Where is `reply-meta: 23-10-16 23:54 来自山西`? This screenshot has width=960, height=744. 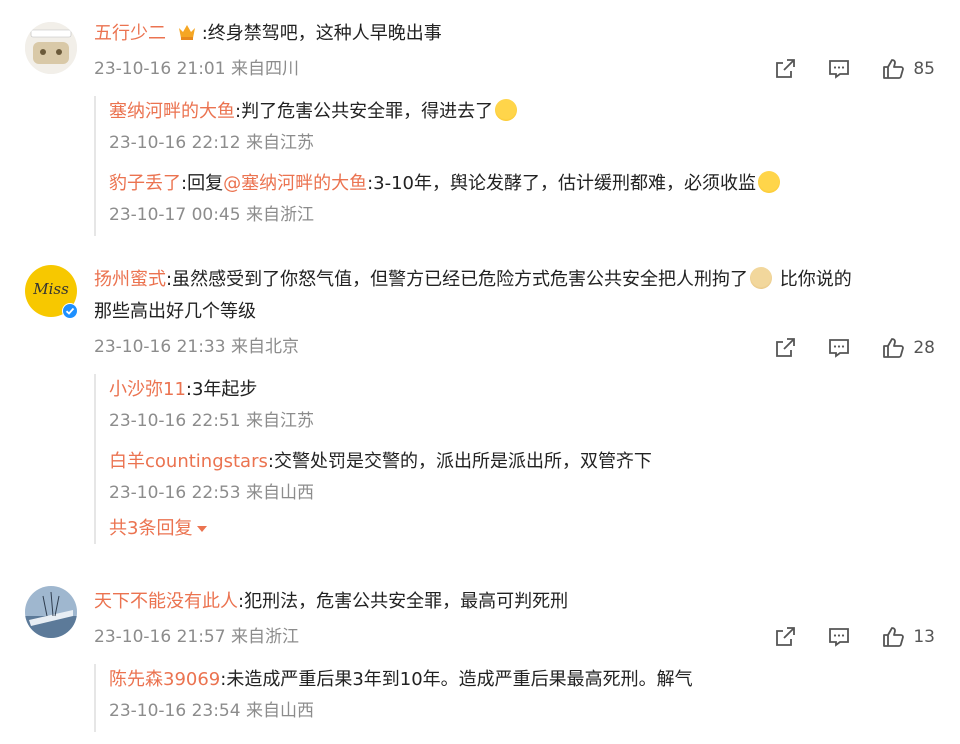
reply-meta: 23-10-16 23:54 来自山西 is located at coordinates (211, 711).